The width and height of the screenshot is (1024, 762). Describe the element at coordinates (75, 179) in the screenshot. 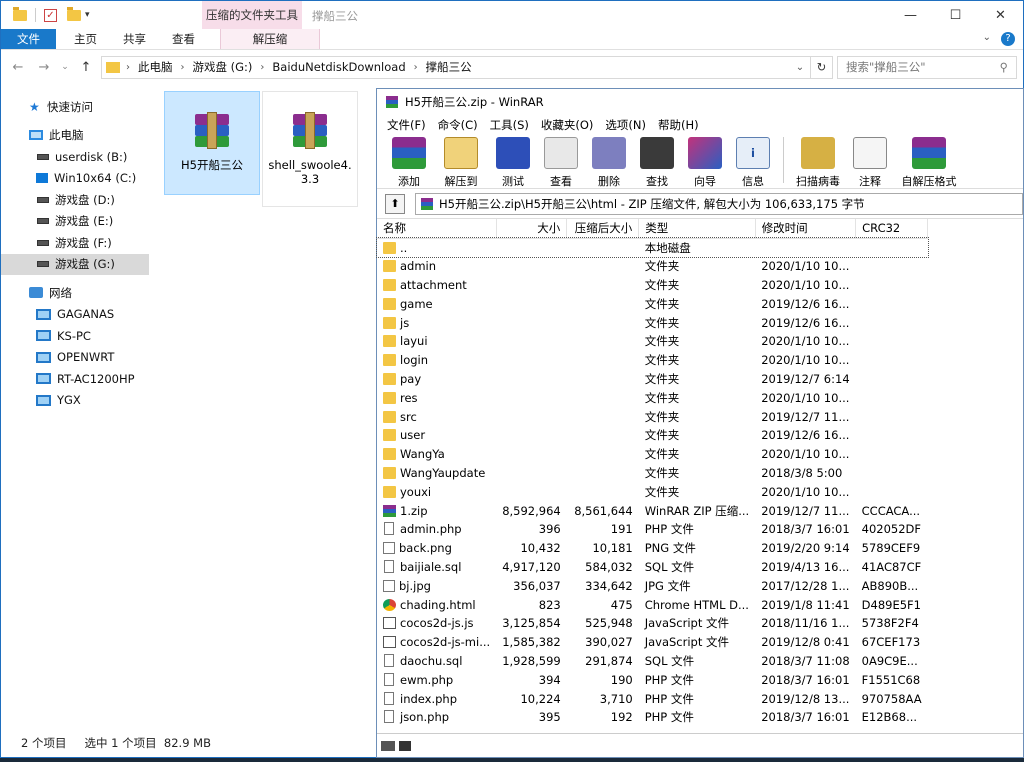

I see `nav-drive-c: Win10x64 (C:)` at that location.